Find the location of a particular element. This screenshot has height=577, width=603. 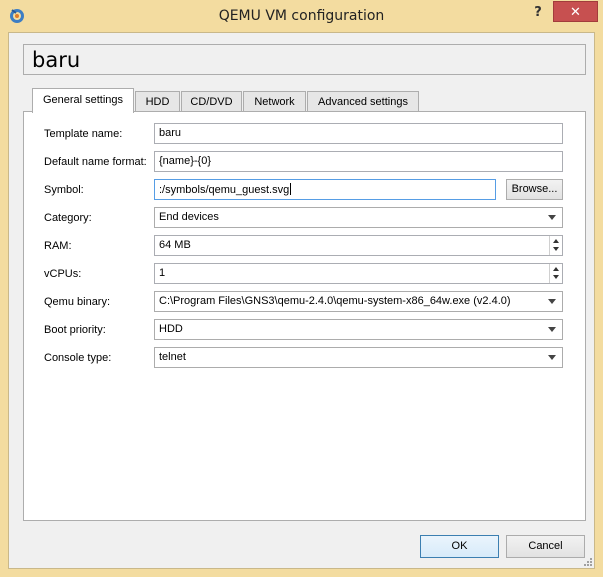

qemu-binary-label: Qemu binary: is located at coordinates (77, 302).